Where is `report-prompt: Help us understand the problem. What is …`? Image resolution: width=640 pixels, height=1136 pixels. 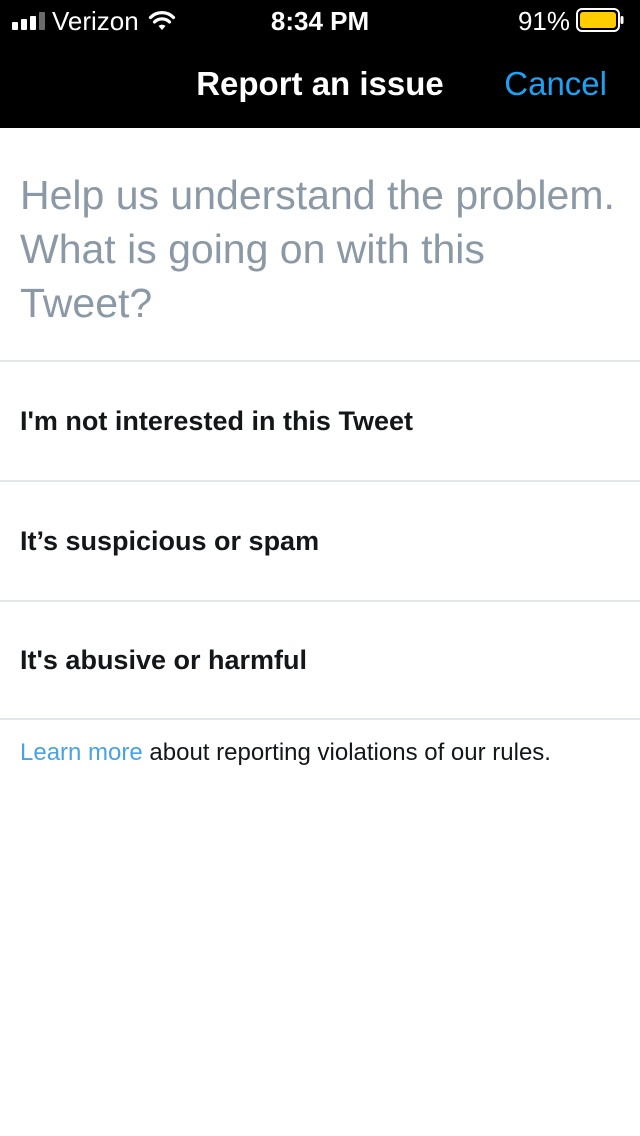 report-prompt: Help us understand the problem. What is … is located at coordinates (317, 249).